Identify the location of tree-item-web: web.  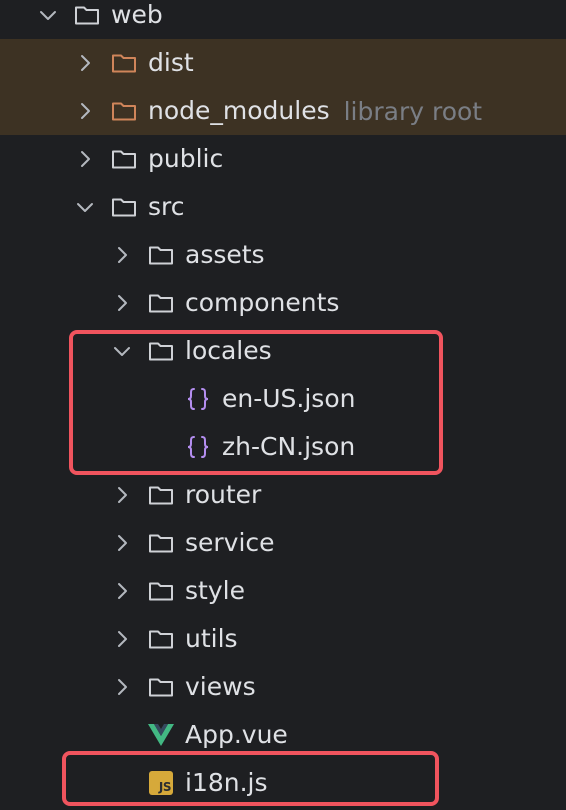
(283, 19).